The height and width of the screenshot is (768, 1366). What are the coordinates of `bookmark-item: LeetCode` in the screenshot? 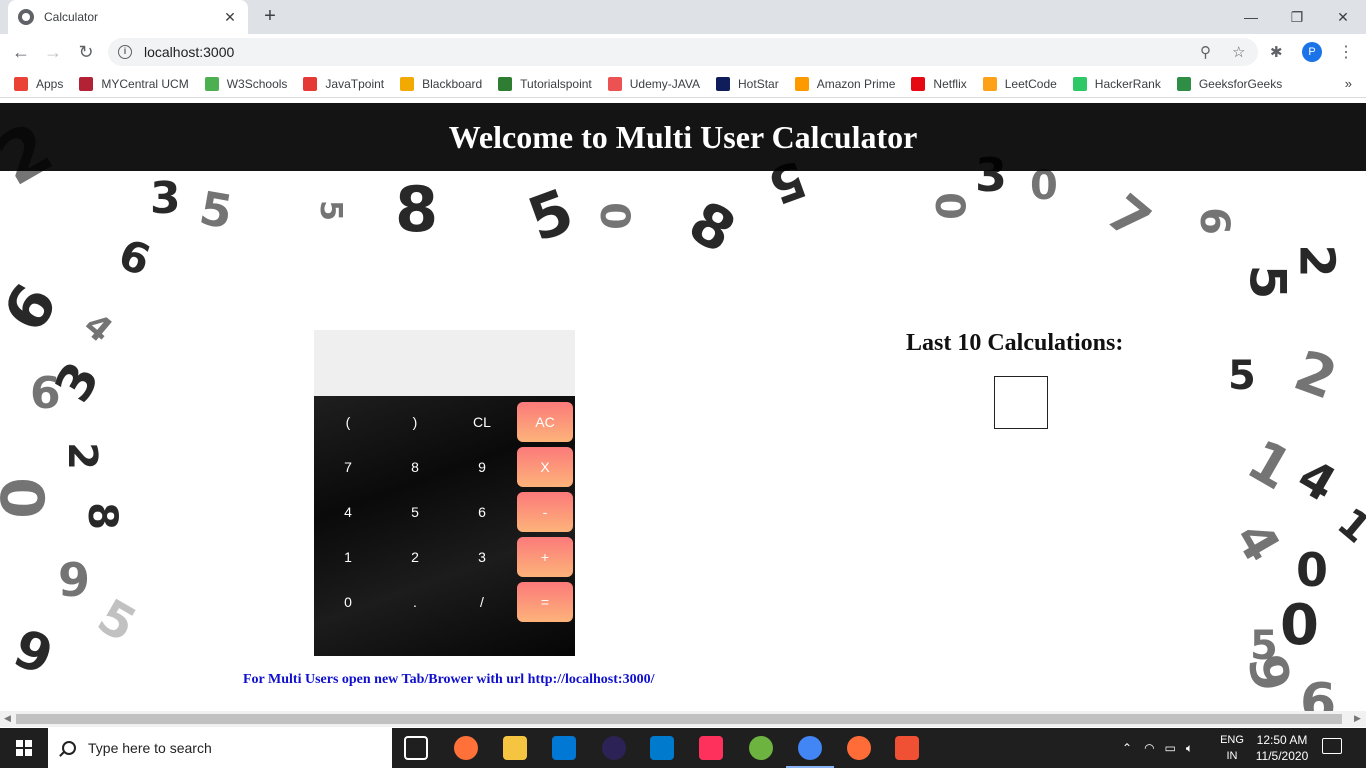 It's located at (1019, 83).